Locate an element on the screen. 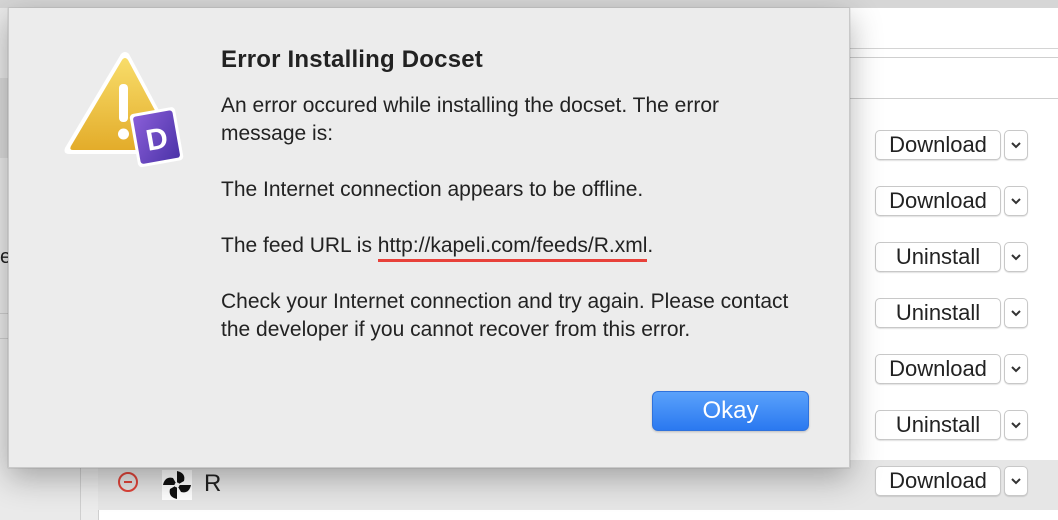 Image resolution: width=1058 pixels, height=520 pixels. feed-url-prefix: The feed URL is is located at coordinates (299, 245).